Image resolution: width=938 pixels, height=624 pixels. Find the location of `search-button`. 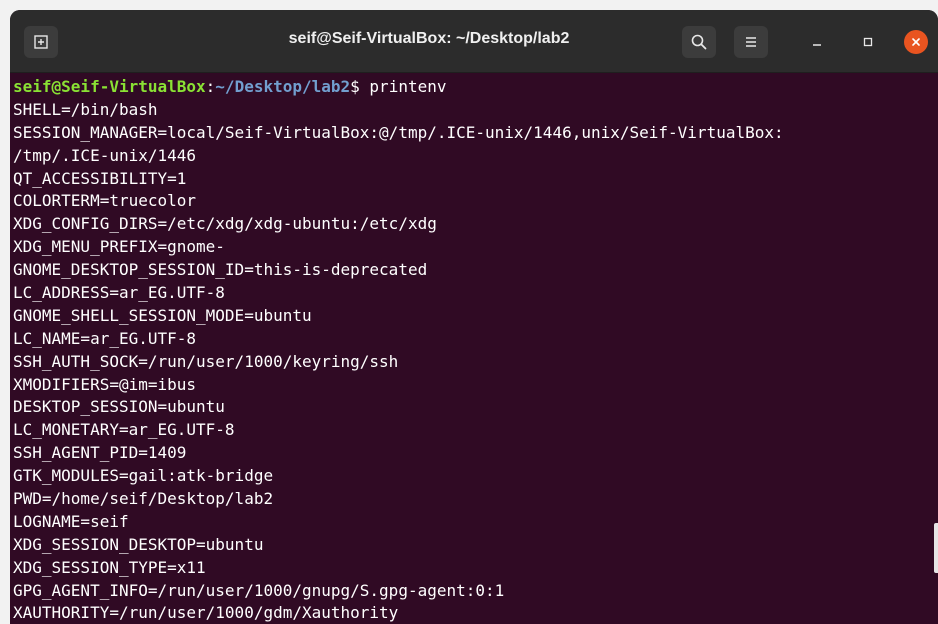

search-button is located at coordinates (699, 42).